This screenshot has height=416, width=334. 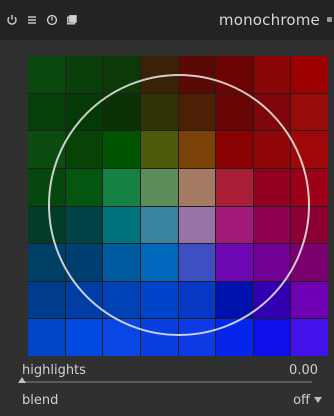 What do you see at coordinates (12, 20) in the screenshot?
I see `power-icon` at bounding box center [12, 20].